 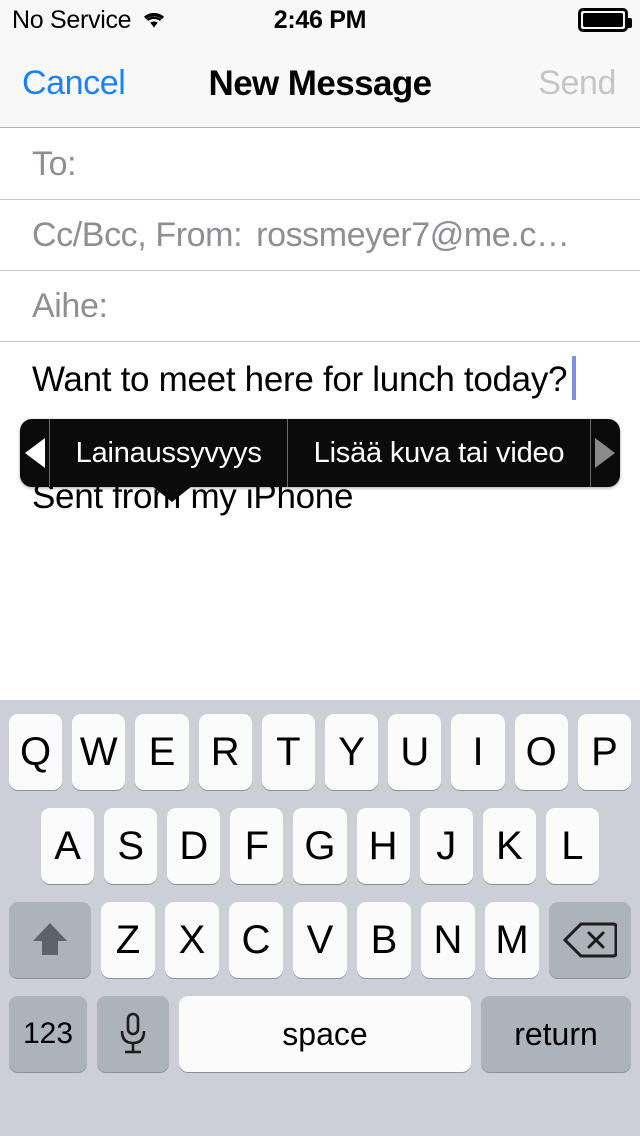 What do you see at coordinates (300, 379) in the screenshot?
I see `message-body-text: Want to meet here for lunch today?` at bounding box center [300, 379].